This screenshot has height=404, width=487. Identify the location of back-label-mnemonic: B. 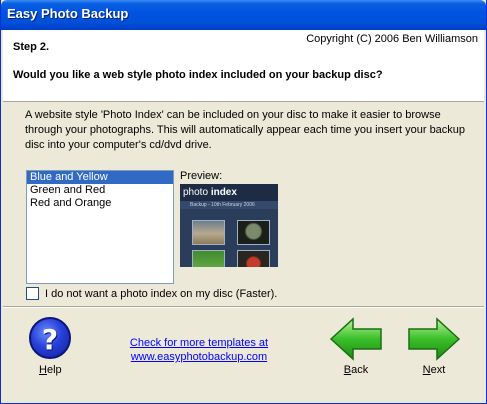
(347, 370).